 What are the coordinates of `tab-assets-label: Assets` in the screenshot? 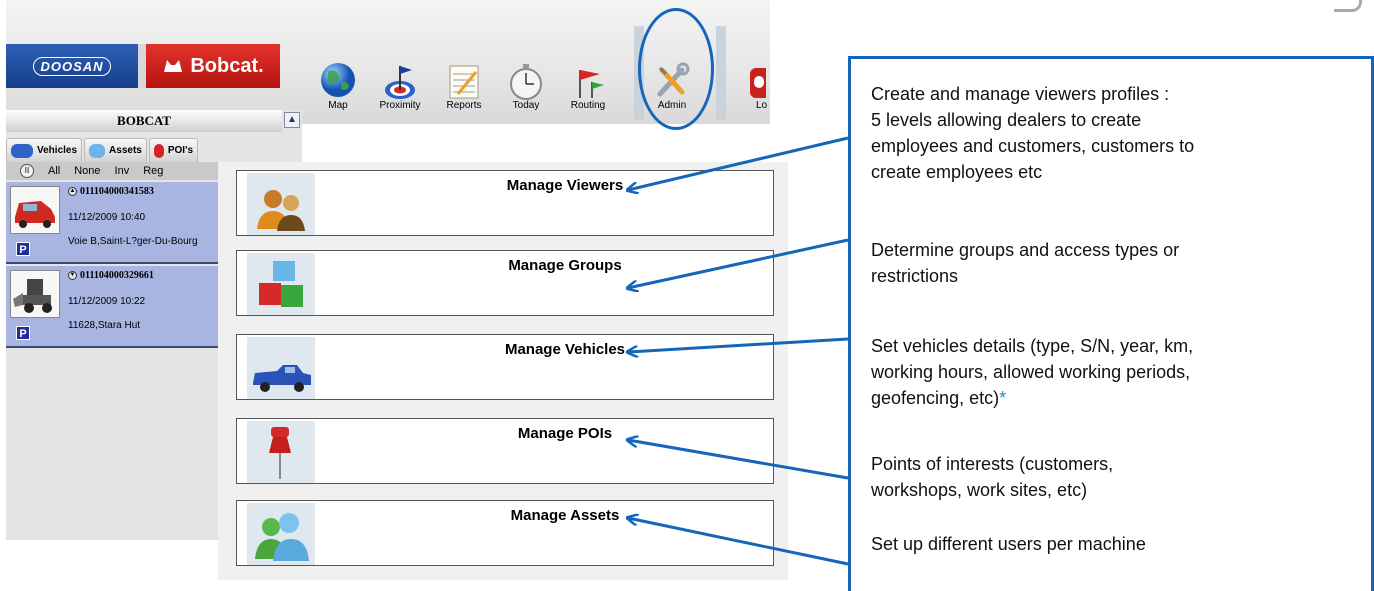 It's located at (125, 150).